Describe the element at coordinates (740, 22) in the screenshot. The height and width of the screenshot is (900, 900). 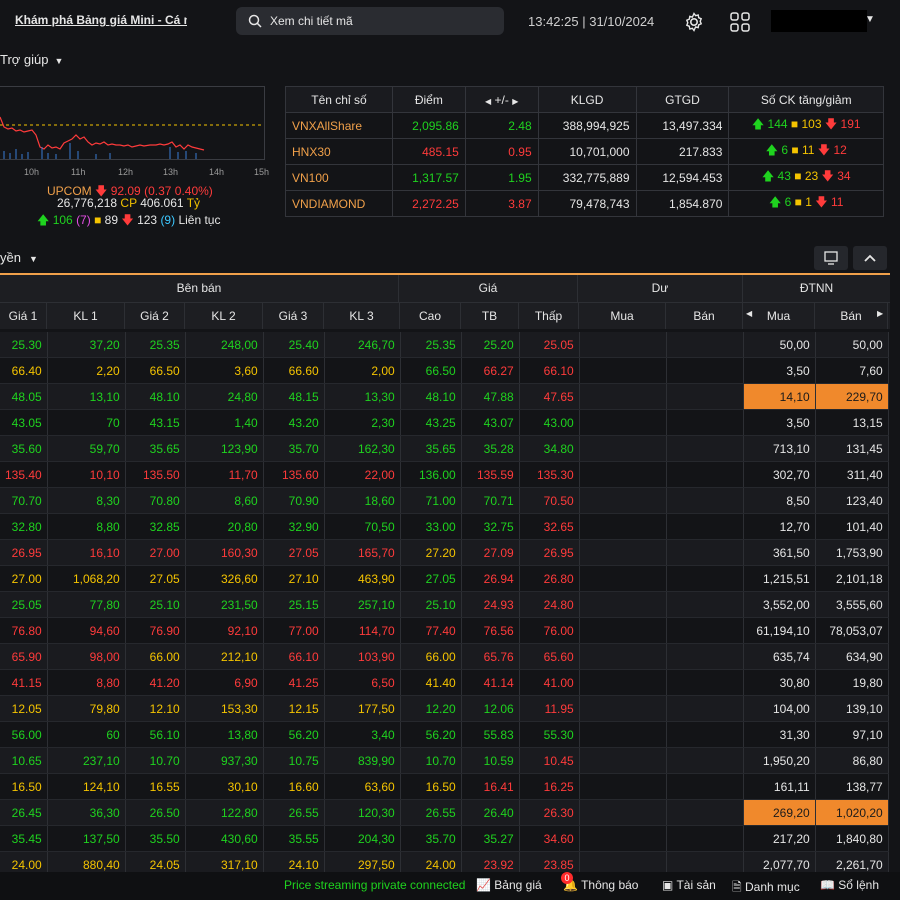
I see `apps-grid-icon` at that location.